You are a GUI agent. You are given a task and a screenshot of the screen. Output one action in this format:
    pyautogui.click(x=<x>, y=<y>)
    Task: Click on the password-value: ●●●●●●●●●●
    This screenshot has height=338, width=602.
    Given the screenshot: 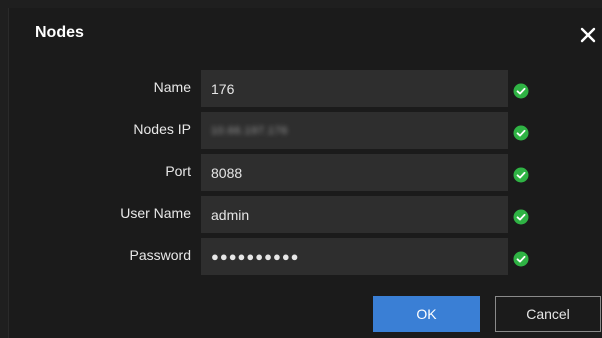 What is the action you would take?
    pyautogui.click(x=255, y=256)
    